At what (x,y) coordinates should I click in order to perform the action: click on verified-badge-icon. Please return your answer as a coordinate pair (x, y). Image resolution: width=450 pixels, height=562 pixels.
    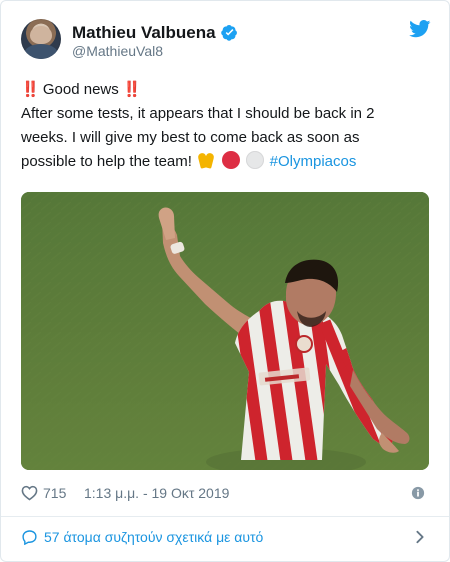
    Looking at the image, I should click on (228, 32).